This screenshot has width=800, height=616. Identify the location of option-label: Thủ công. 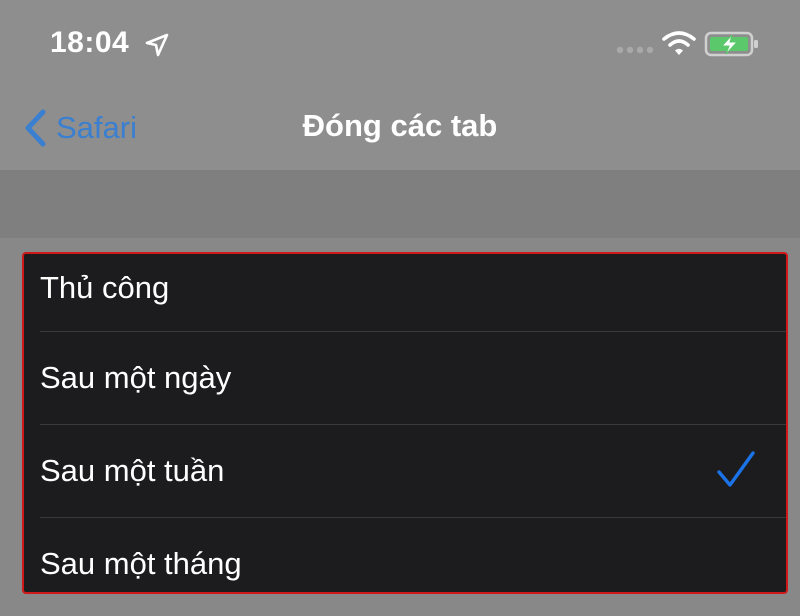
(105, 287).